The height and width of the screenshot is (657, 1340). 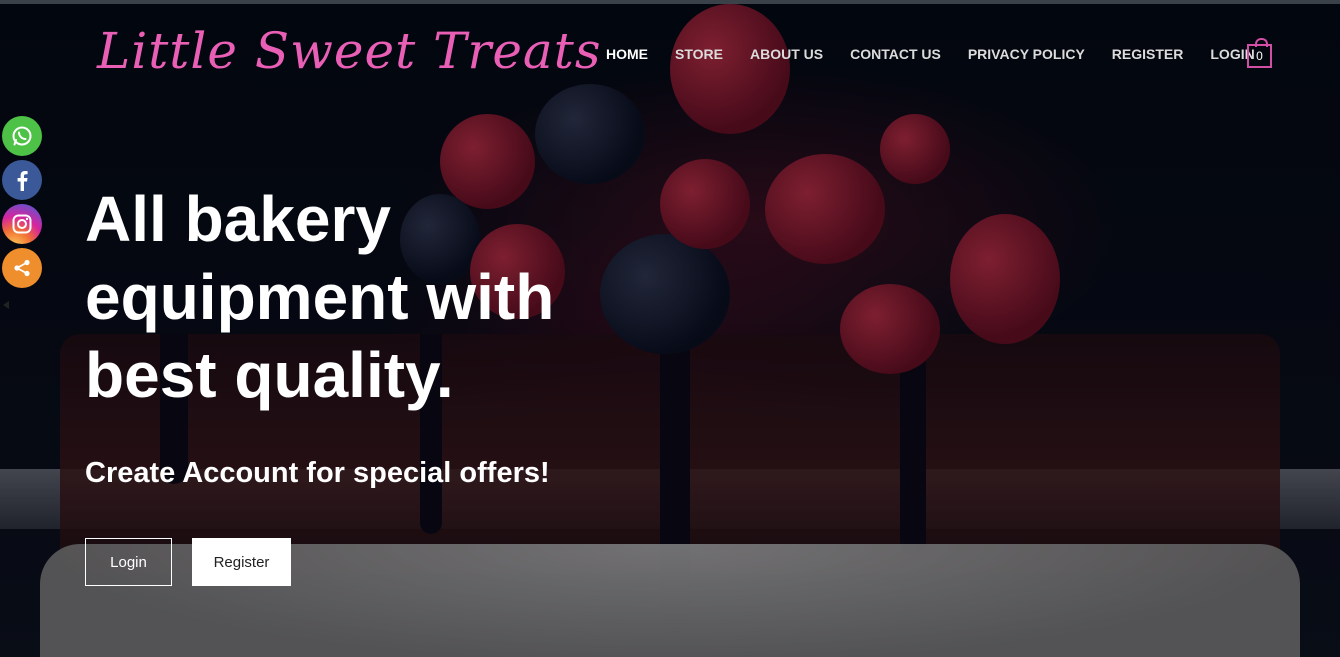 I want to click on shopping-bag-icon, so click(x=1261, y=42).